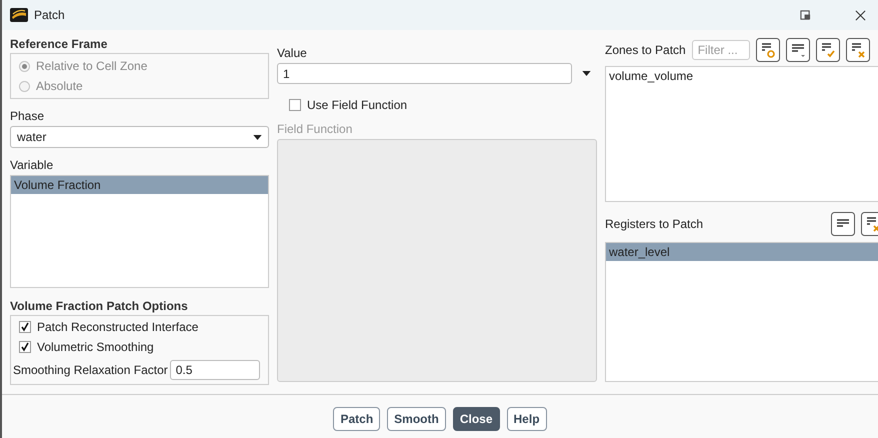  Describe the element at coordinates (742, 76) in the screenshot. I see `list-item: volume_volume` at that location.